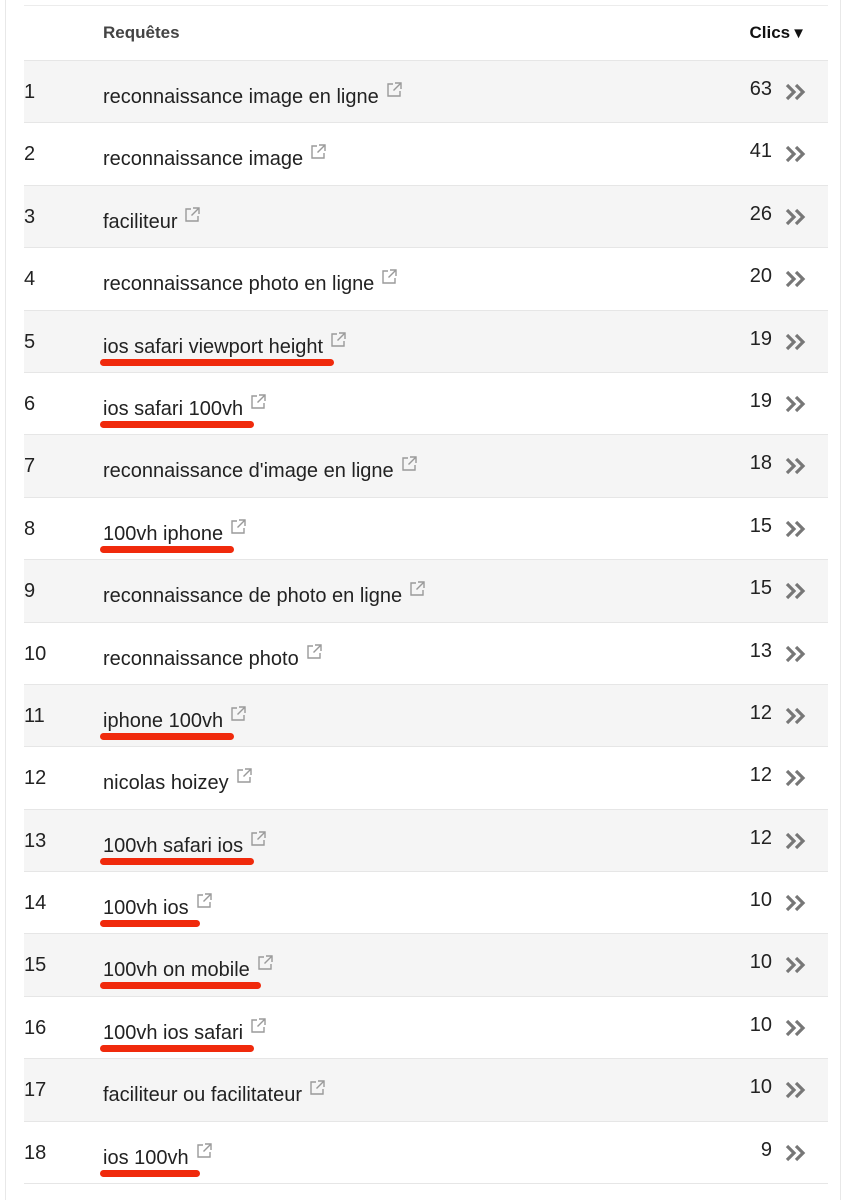  I want to click on row-rank: 3, so click(30, 216).